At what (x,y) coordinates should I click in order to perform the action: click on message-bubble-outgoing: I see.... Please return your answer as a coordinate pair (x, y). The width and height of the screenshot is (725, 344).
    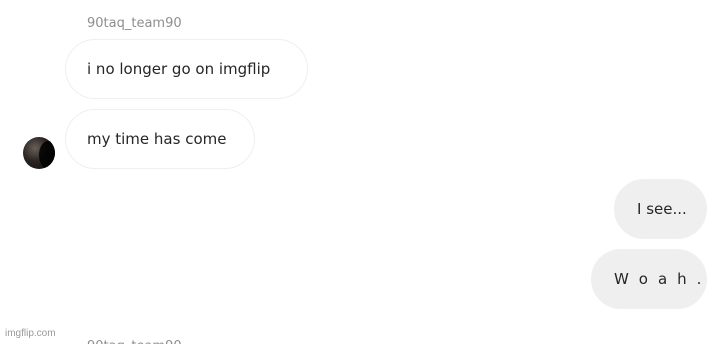
    Looking at the image, I should click on (660, 209).